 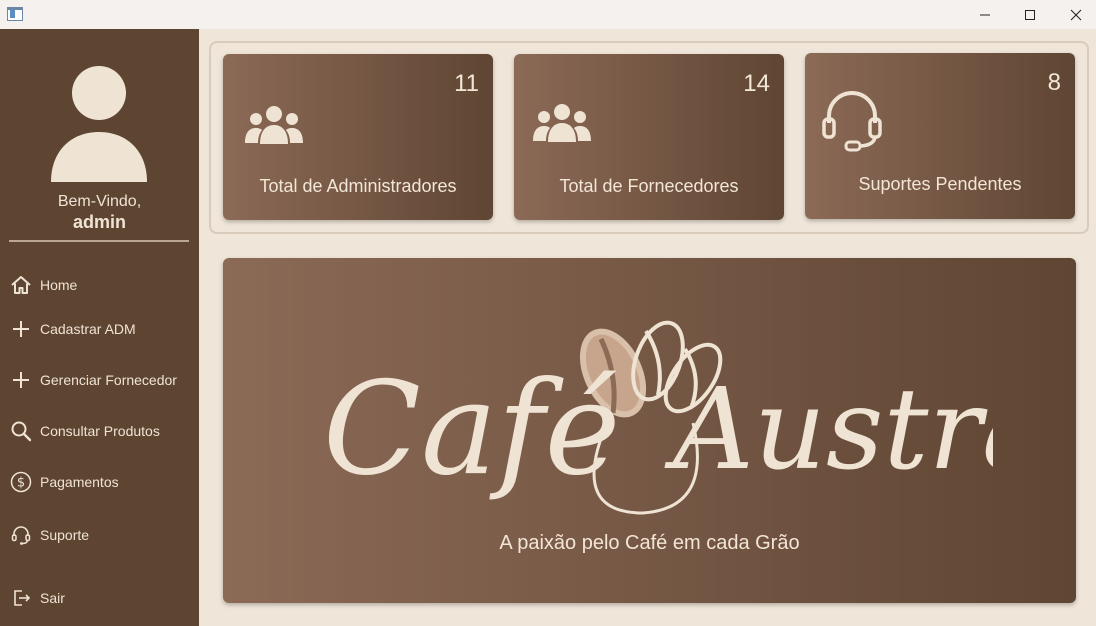 What do you see at coordinates (99, 201) in the screenshot?
I see `welcome-text: Bem-Vindo,` at bounding box center [99, 201].